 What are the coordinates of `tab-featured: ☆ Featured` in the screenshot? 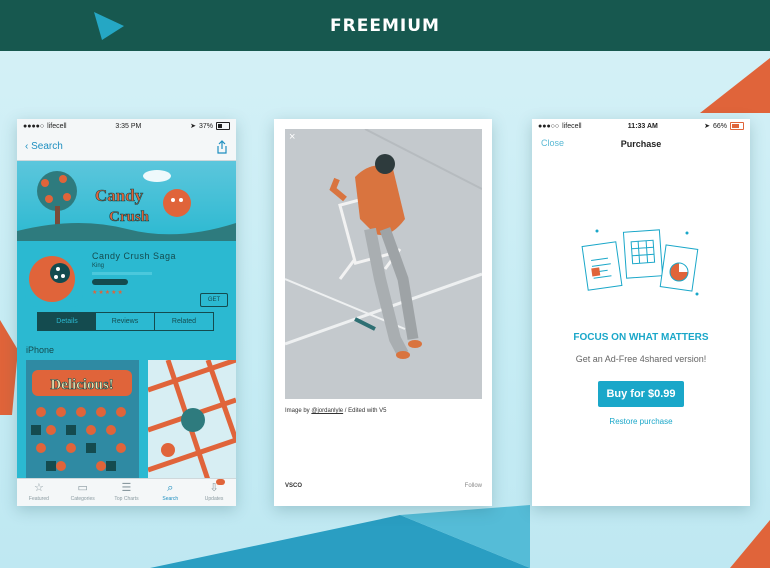 It's located at (39, 492).